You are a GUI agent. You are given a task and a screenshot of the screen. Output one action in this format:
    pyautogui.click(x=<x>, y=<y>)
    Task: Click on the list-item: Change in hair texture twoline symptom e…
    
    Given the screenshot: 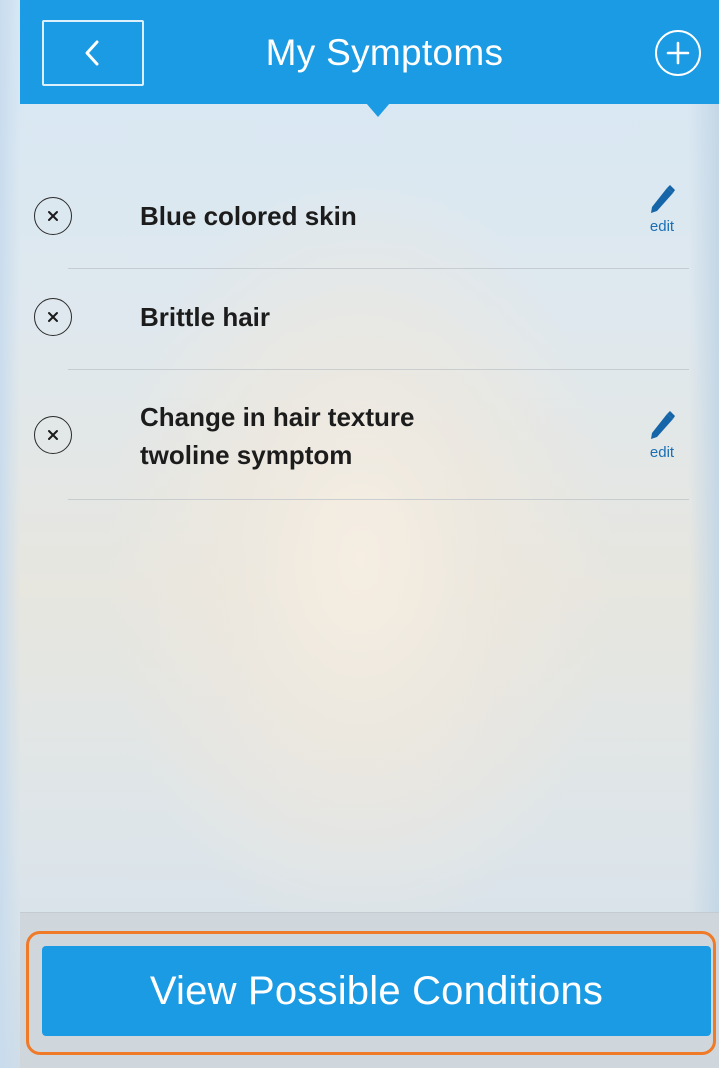 What is the action you would take?
    pyautogui.click(x=361, y=435)
    